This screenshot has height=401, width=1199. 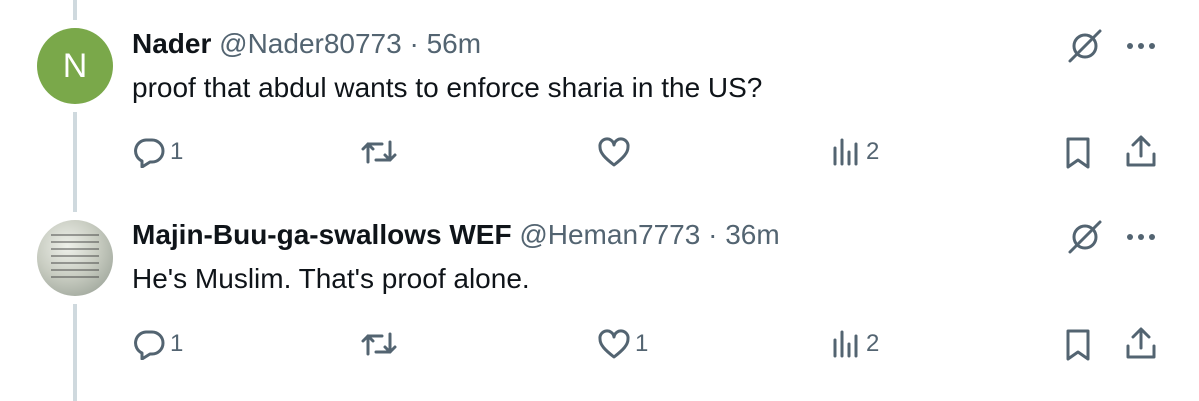 What do you see at coordinates (322, 234) in the screenshot?
I see `display-name: Majin-Buu-ga-swallows WEF` at bounding box center [322, 234].